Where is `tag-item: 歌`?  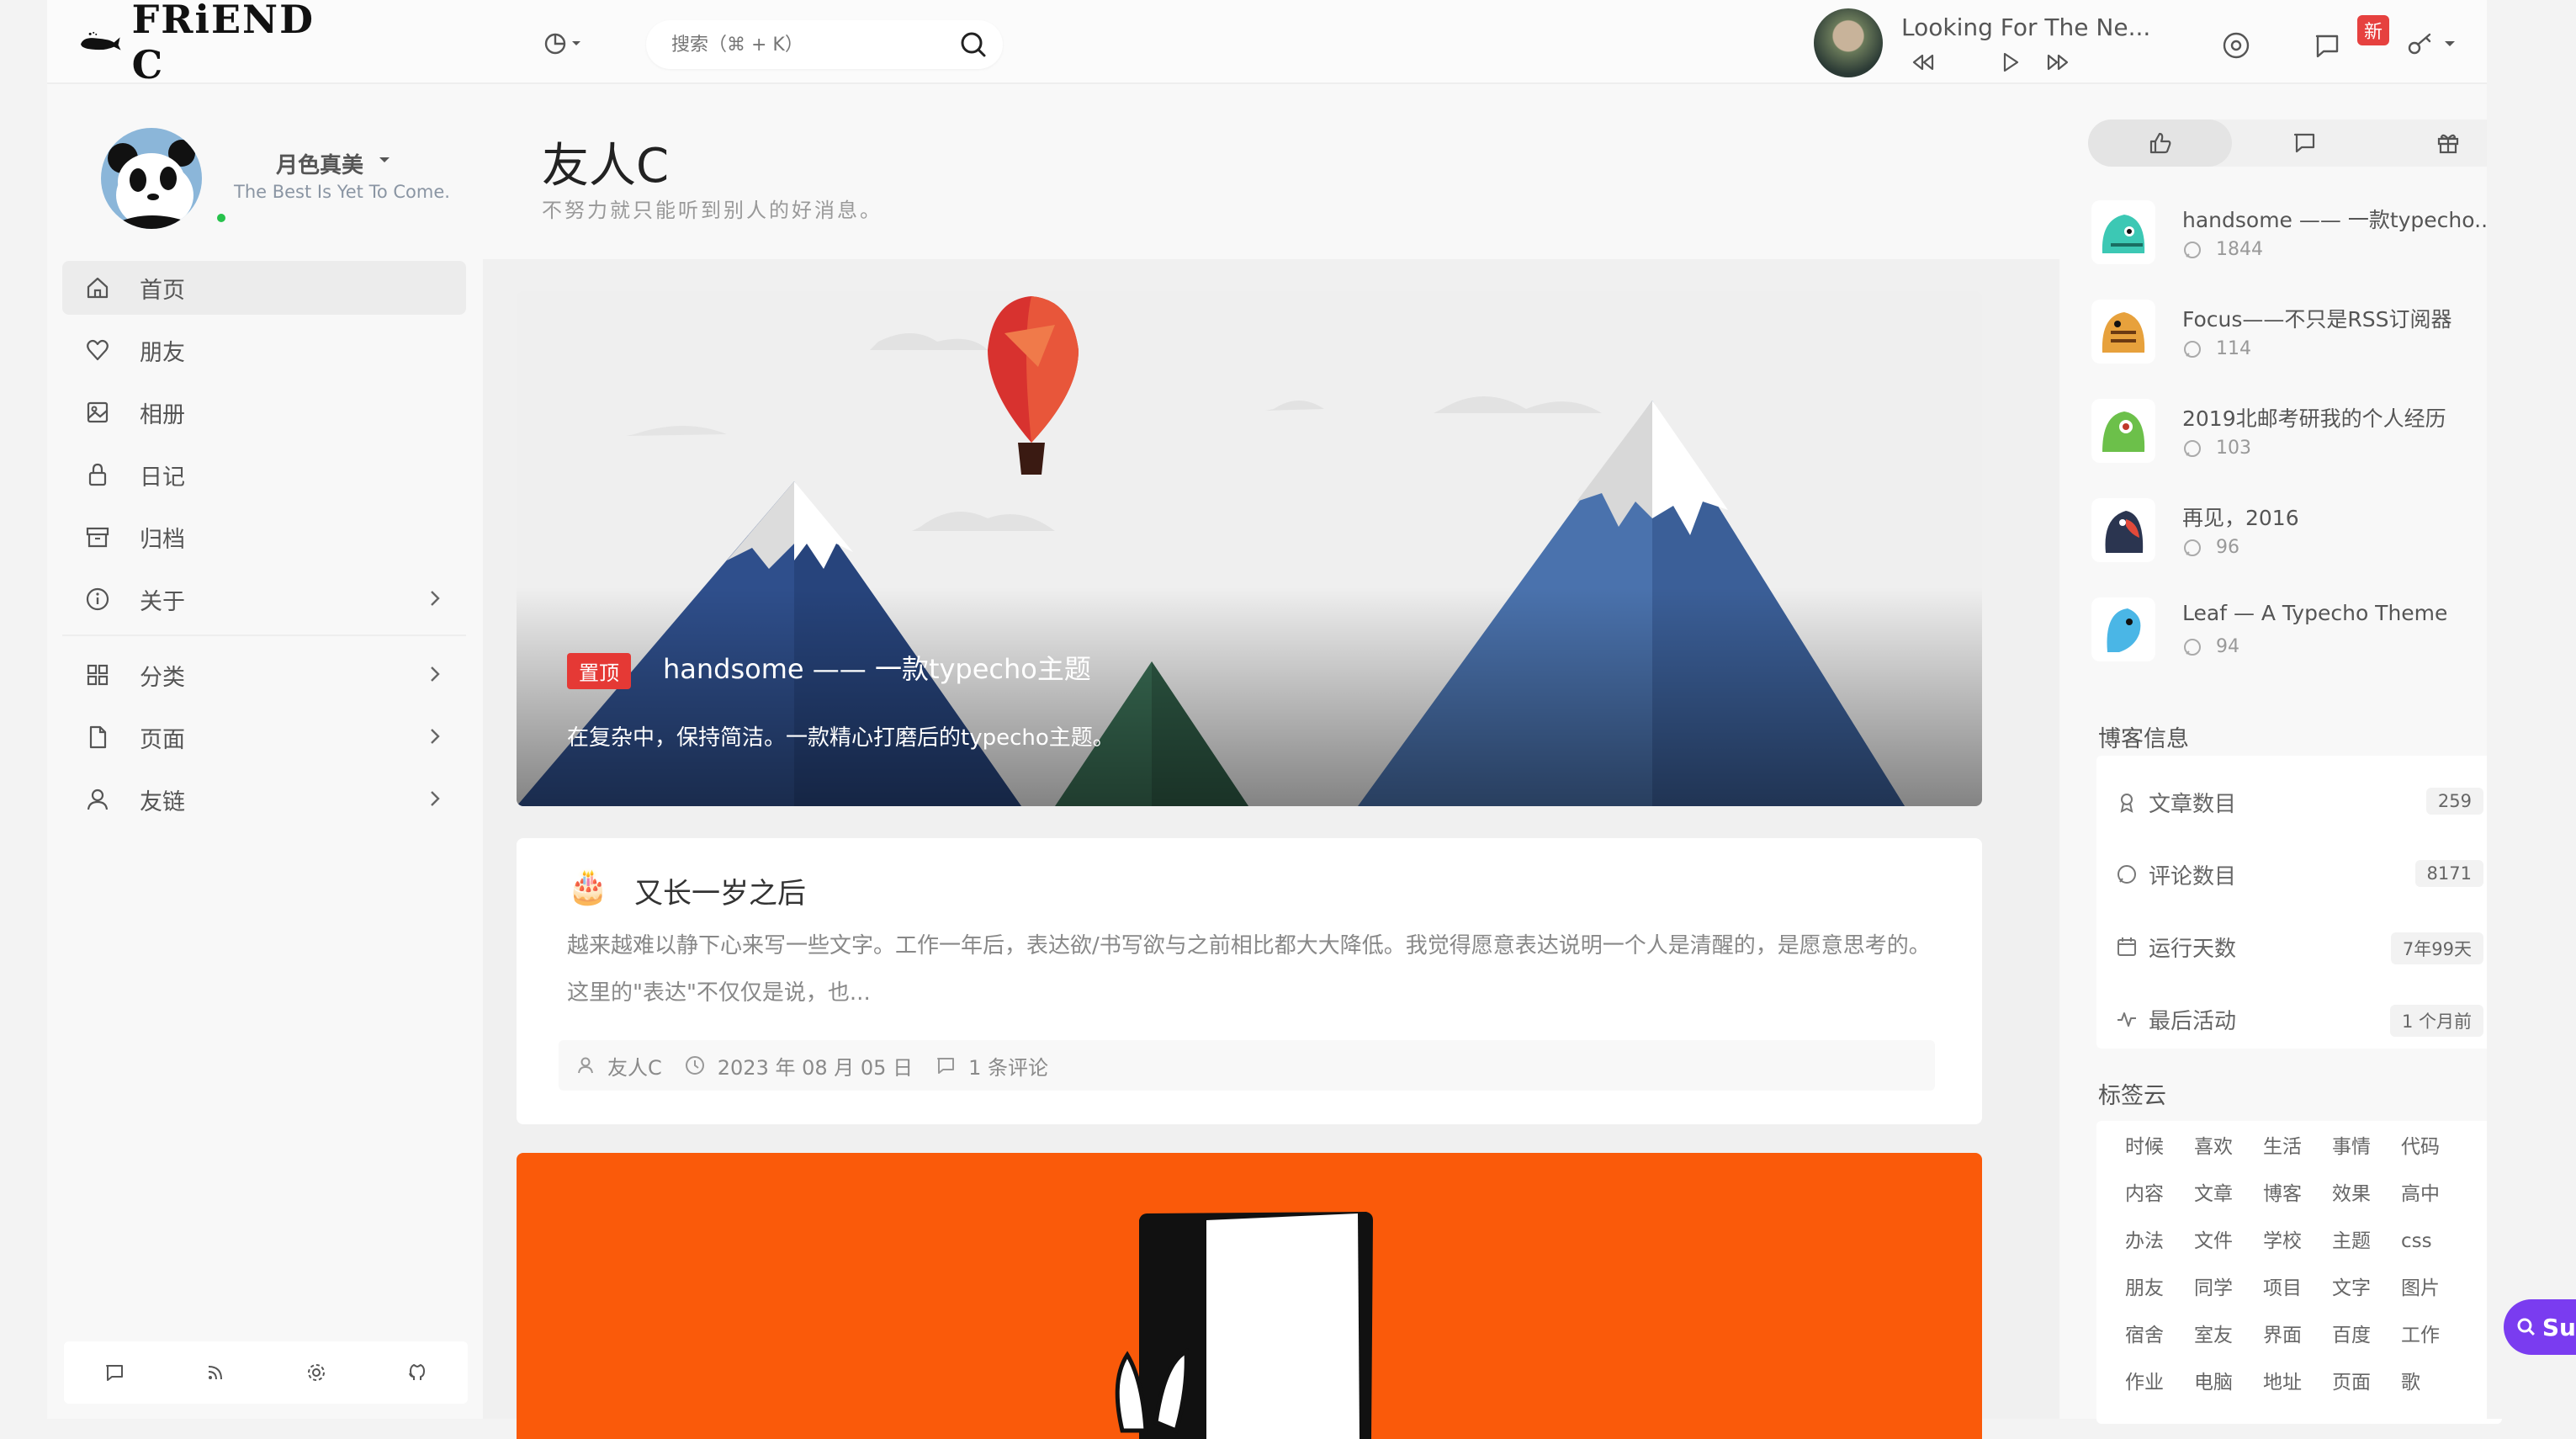 tag-item: 歌 is located at coordinates (2435, 1382).